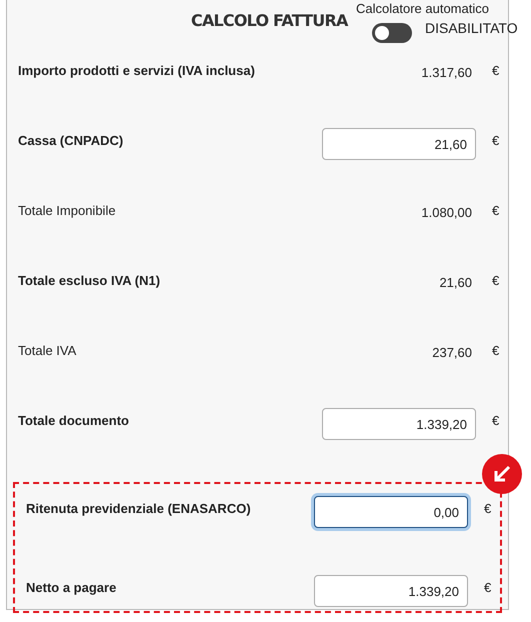 The width and height of the screenshot is (531, 622). I want to click on amount-value: 21,60, so click(455, 282).